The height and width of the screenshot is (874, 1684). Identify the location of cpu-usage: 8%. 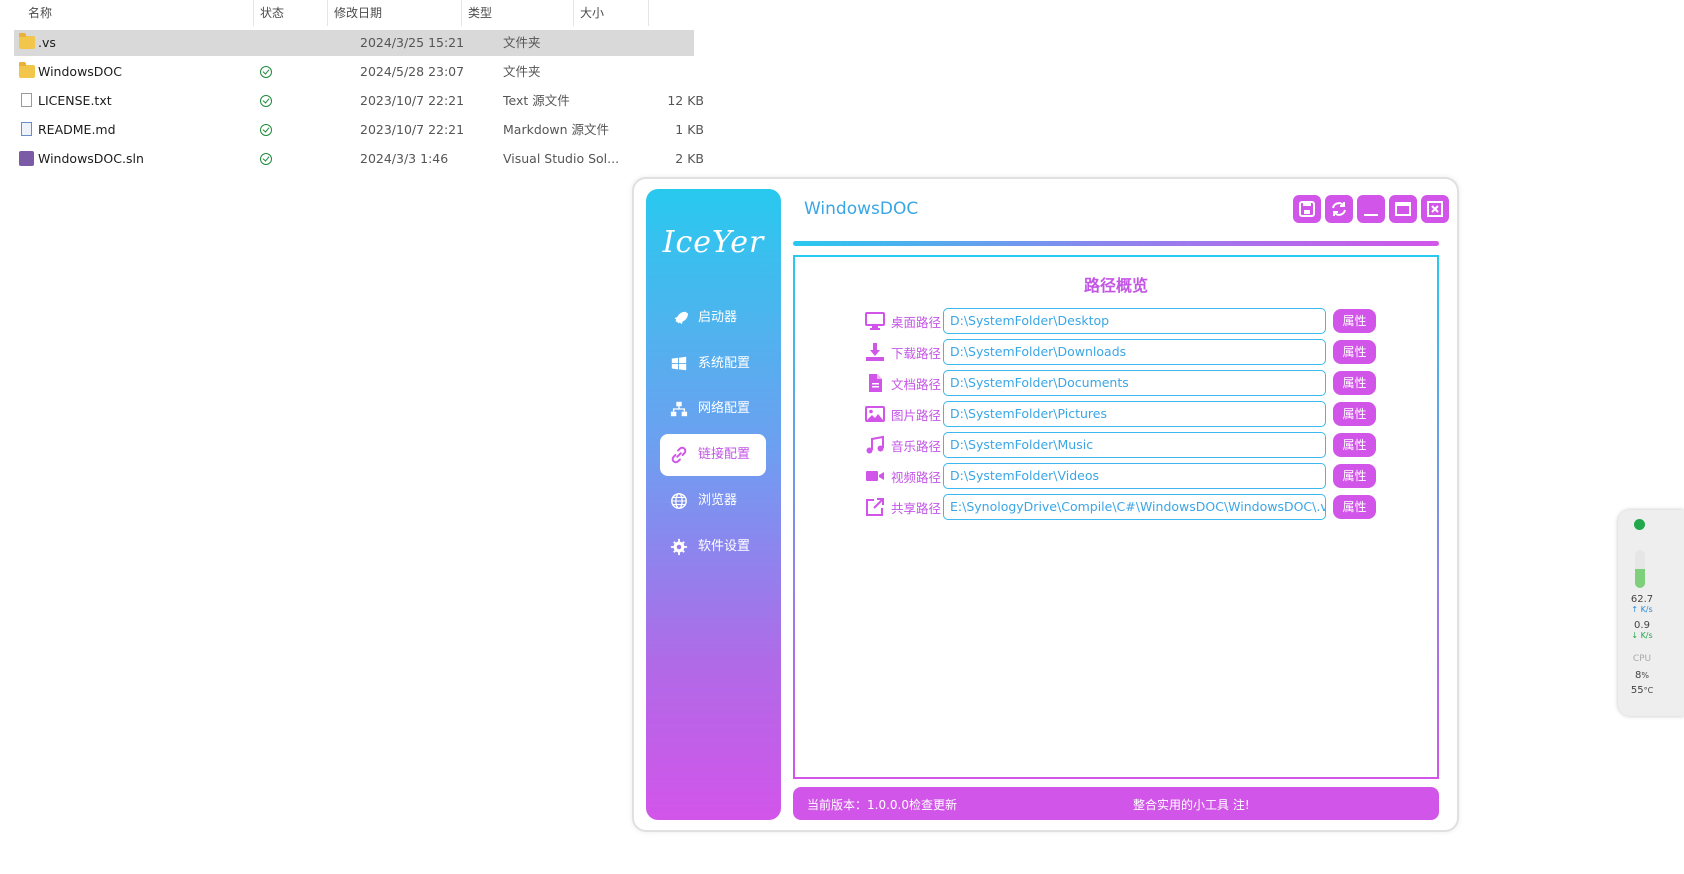
(1642, 675).